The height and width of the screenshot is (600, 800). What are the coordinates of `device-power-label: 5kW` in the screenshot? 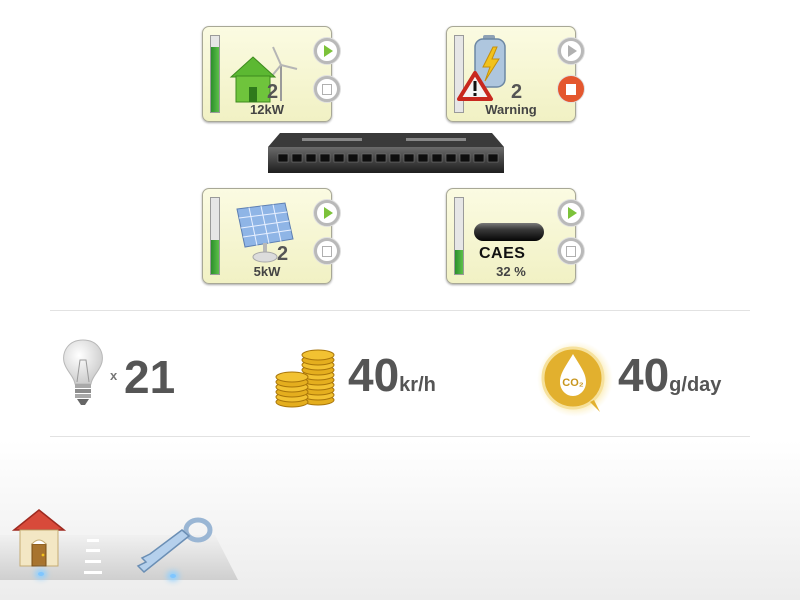 It's located at (267, 271).